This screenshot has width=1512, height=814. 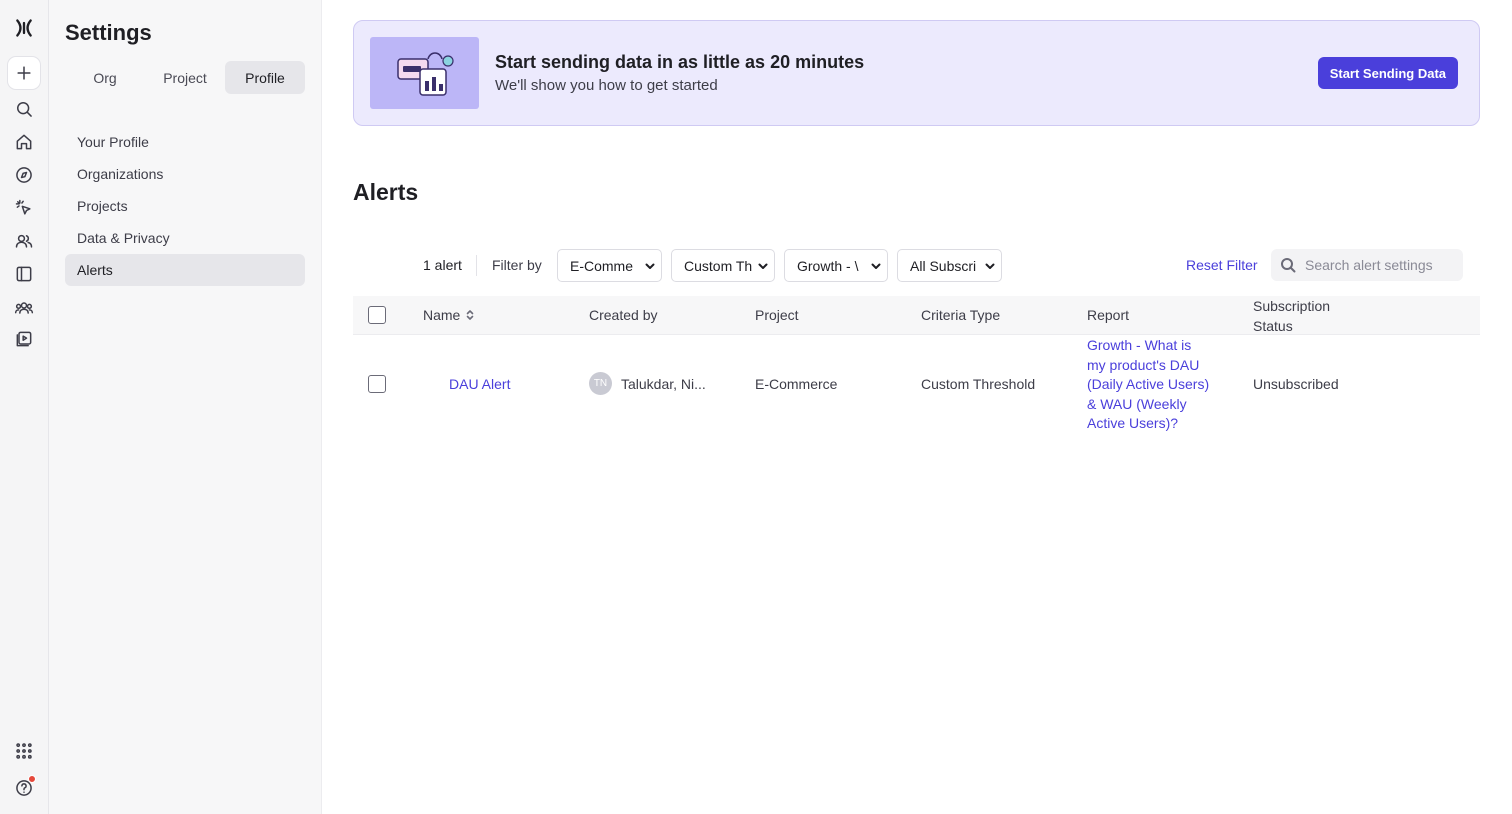 What do you see at coordinates (105, 77) in the screenshot?
I see `tab-org: Org` at bounding box center [105, 77].